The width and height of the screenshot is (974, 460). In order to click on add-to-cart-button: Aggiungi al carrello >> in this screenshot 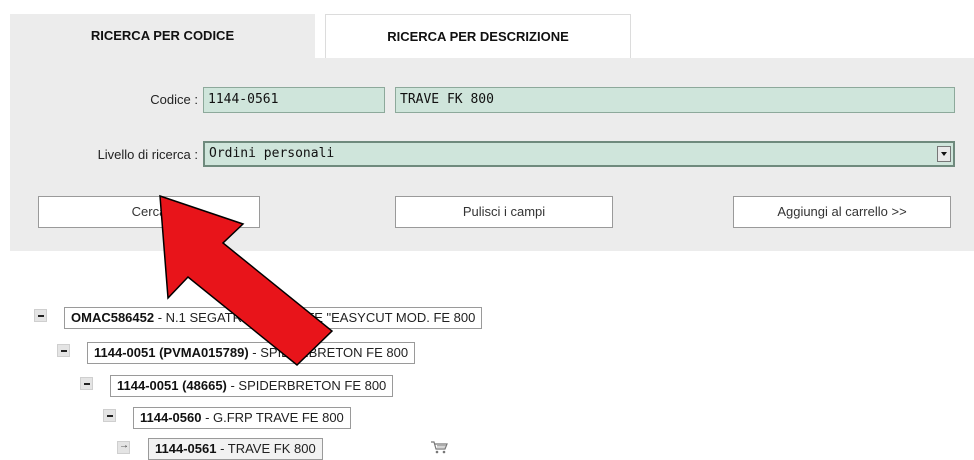, I will do `click(842, 212)`.